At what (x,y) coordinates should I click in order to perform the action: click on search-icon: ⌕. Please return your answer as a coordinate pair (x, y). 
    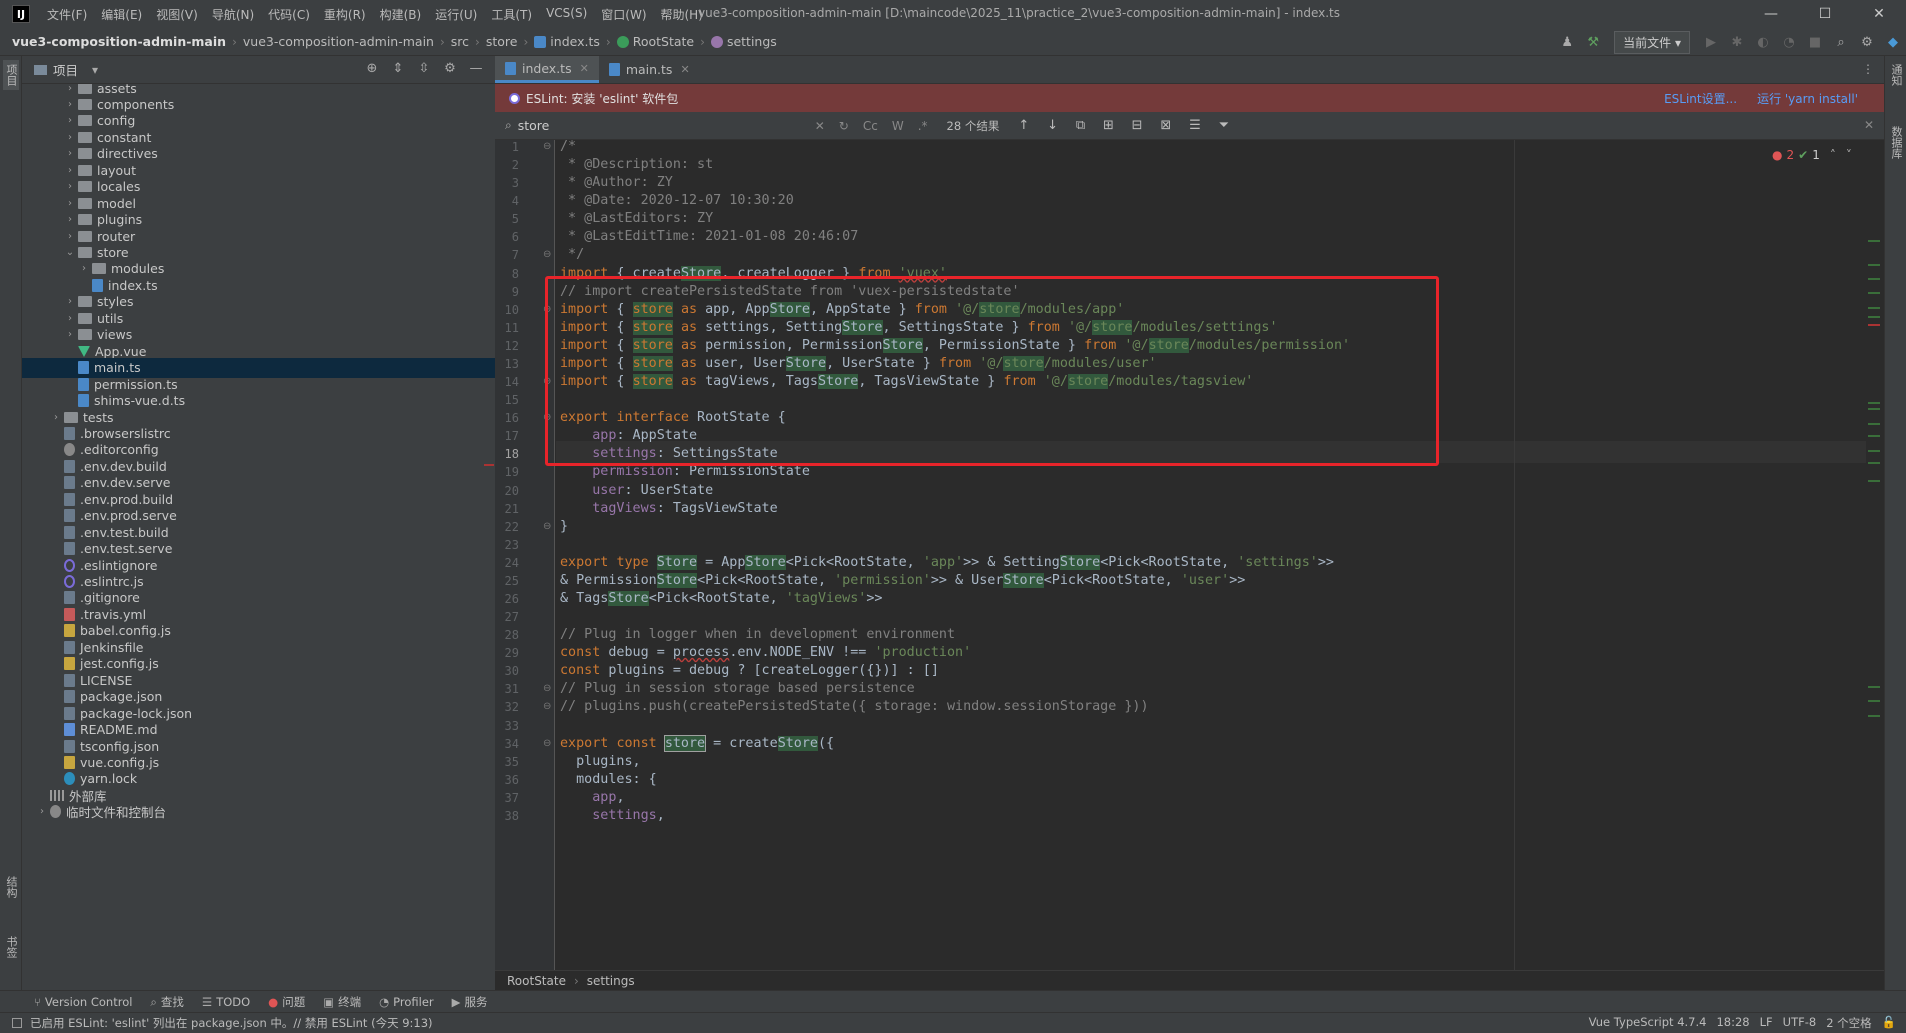
    Looking at the image, I should click on (508, 125).